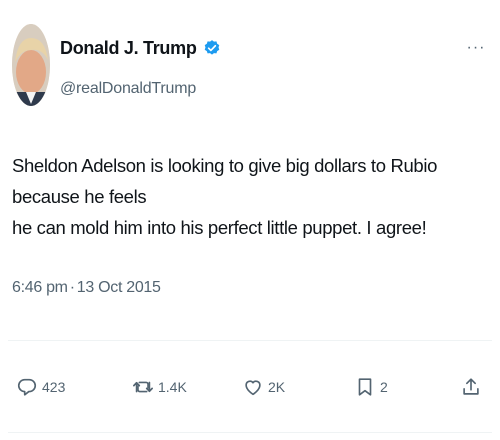 This screenshot has width=500, height=440. What do you see at coordinates (40, 387) in the screenshot?
I see `reply-button: 423` at bounding box center [40, 387].